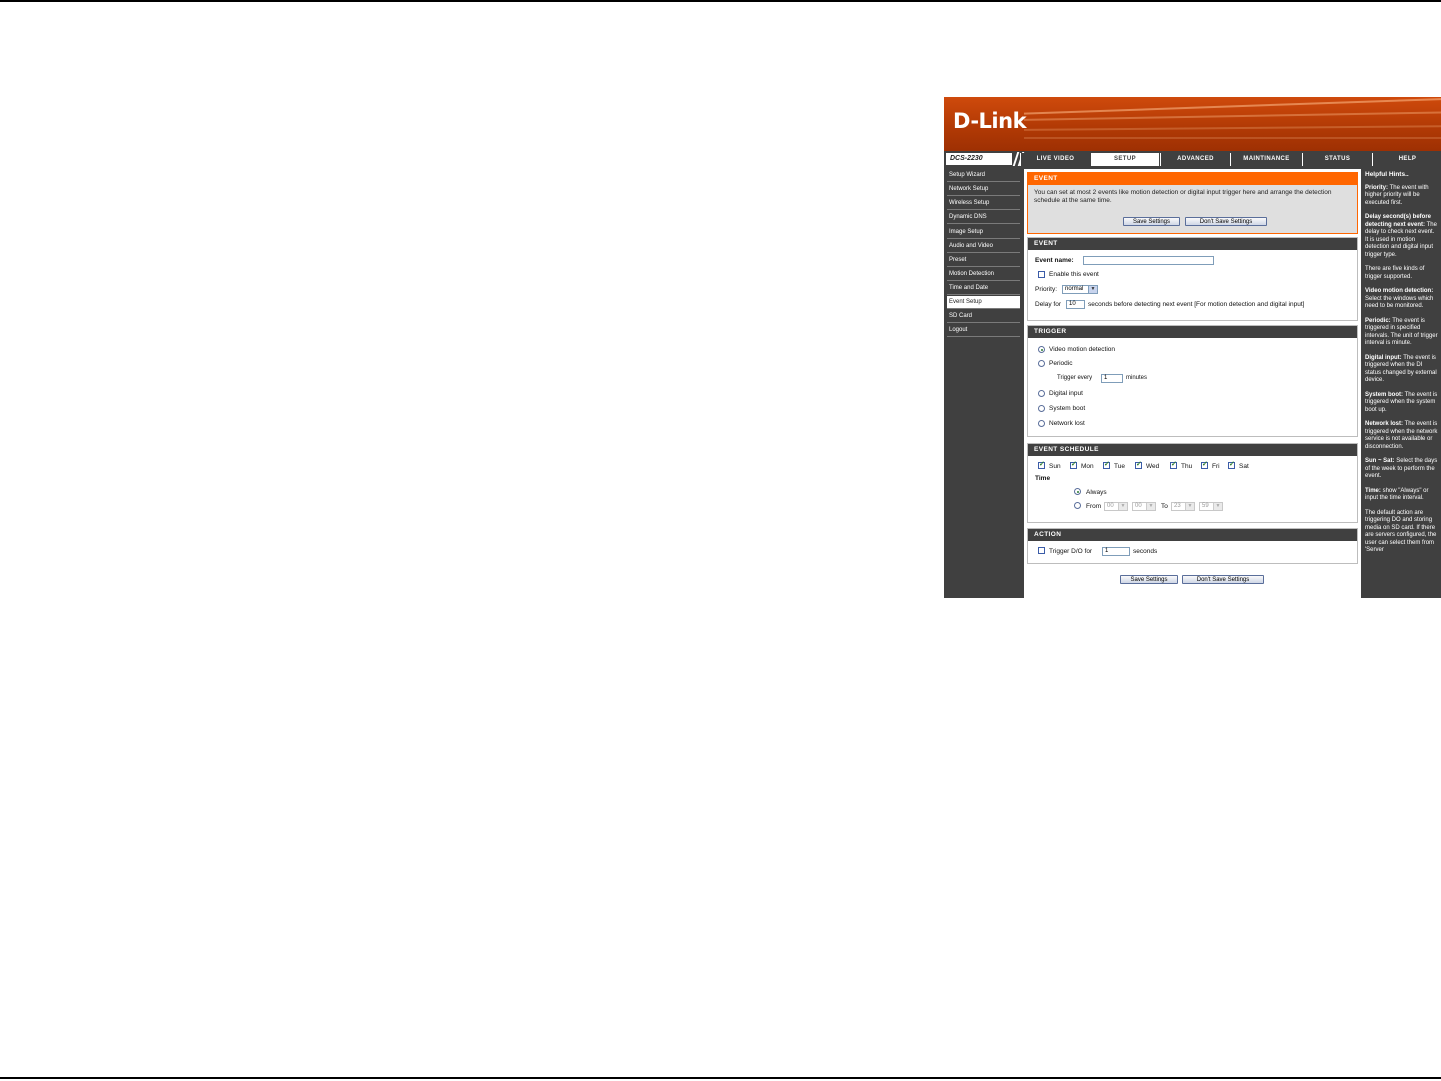  What do you see at coordinates (1067, 408) in the screenshot?
I see `trigger-system-boot-label: System boot` at bounding box center [1067, 408].